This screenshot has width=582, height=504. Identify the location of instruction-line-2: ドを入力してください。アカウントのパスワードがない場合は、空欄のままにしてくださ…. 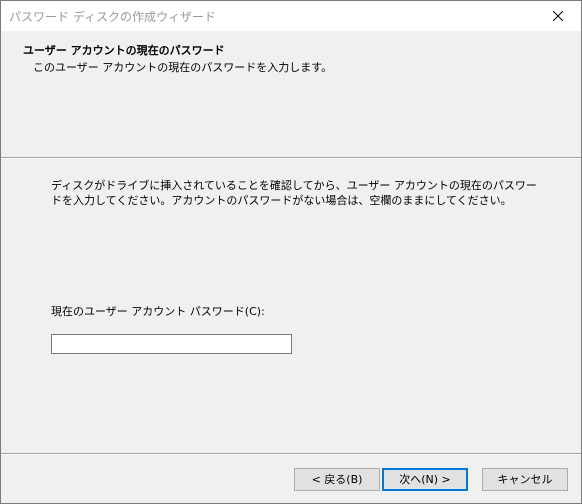
(281, 200).